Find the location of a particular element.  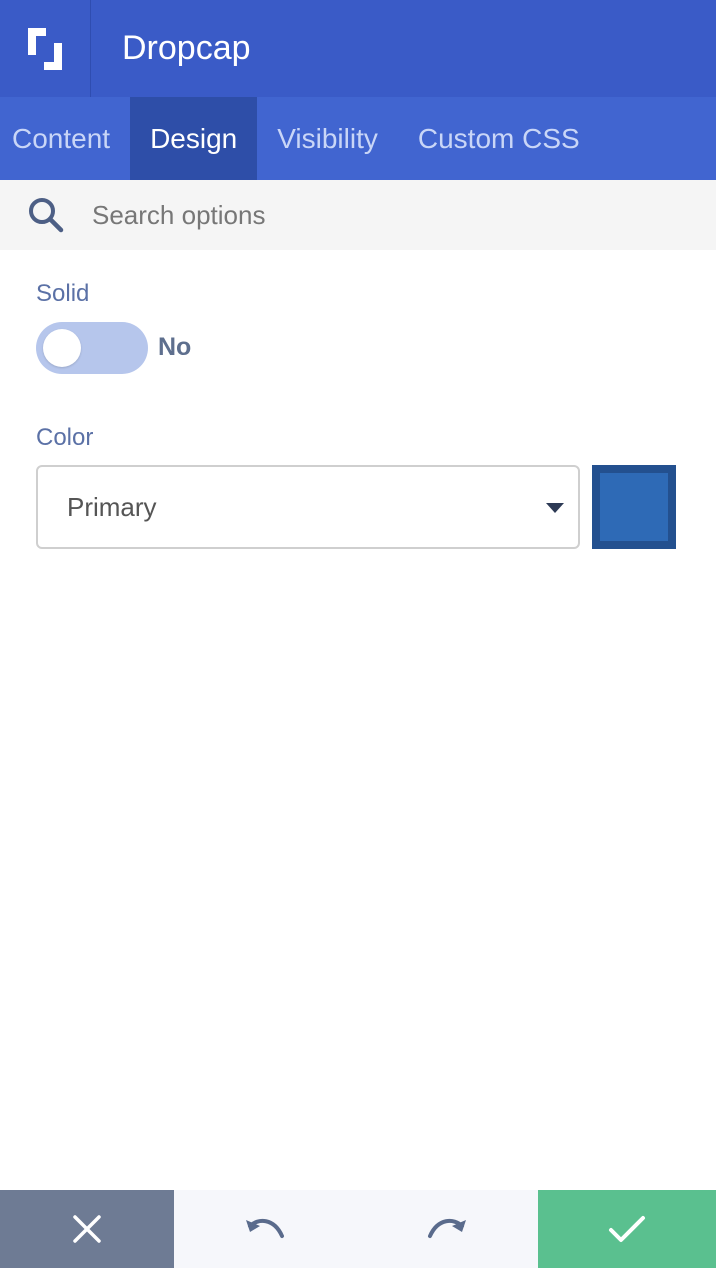

search-icon-wrap is located at coordinates (46, 215).